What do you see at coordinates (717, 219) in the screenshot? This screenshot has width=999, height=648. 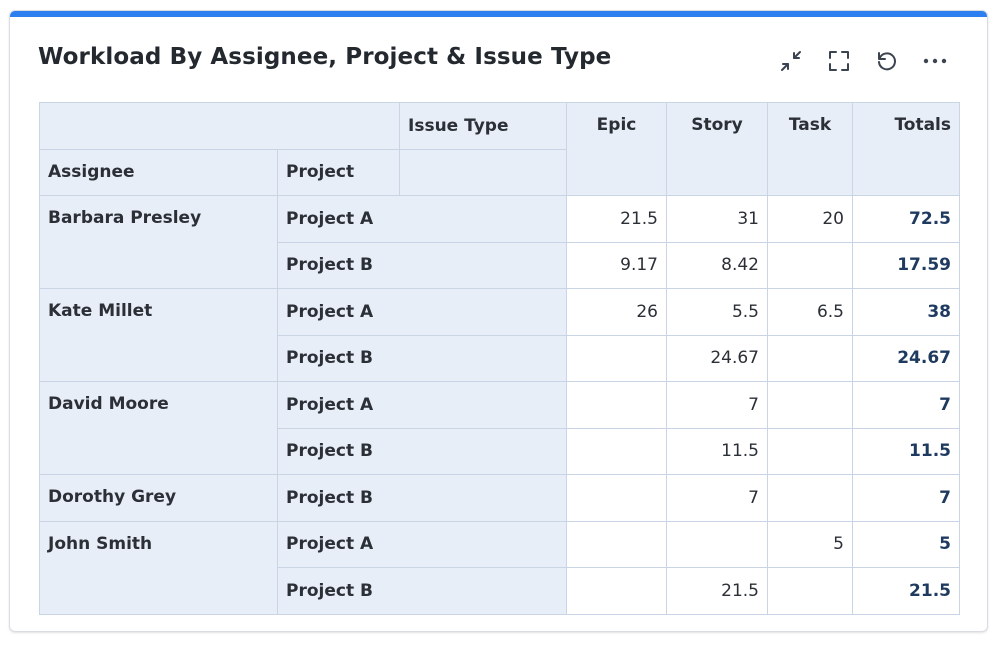 I see `story-cell: 31` at bounding box center [717, 219].